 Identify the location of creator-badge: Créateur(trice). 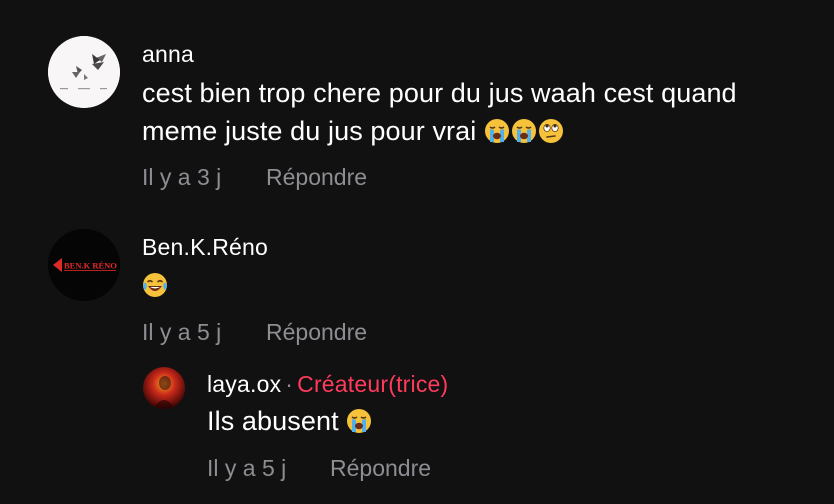
(373, 384).